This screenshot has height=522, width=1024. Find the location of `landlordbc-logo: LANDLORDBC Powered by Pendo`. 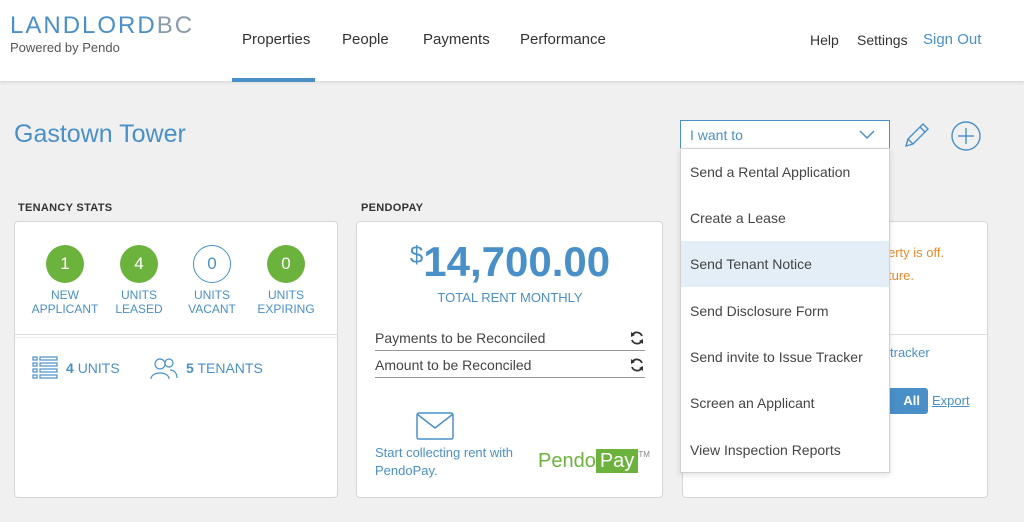

landlordbc-logo: LANDLORDBC Powered by Pendo is located at coordinates (102, 34).